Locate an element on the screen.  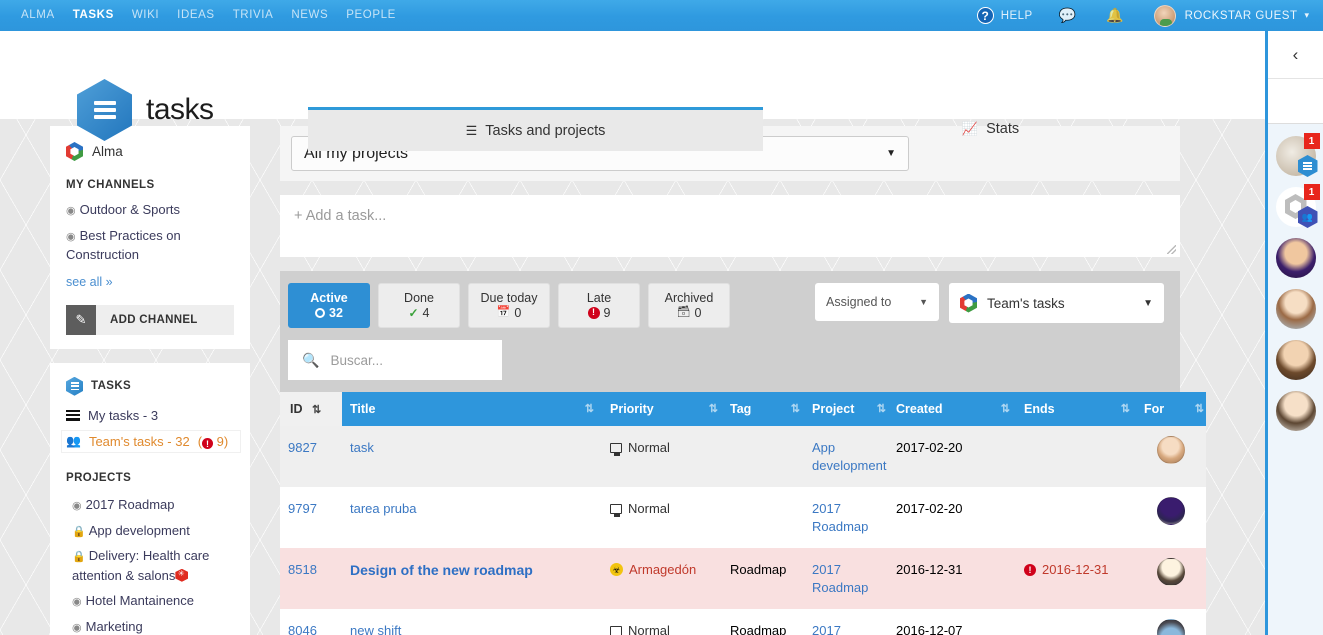
nav-item-tasks: TASKS is located at coordinates (93, 15).